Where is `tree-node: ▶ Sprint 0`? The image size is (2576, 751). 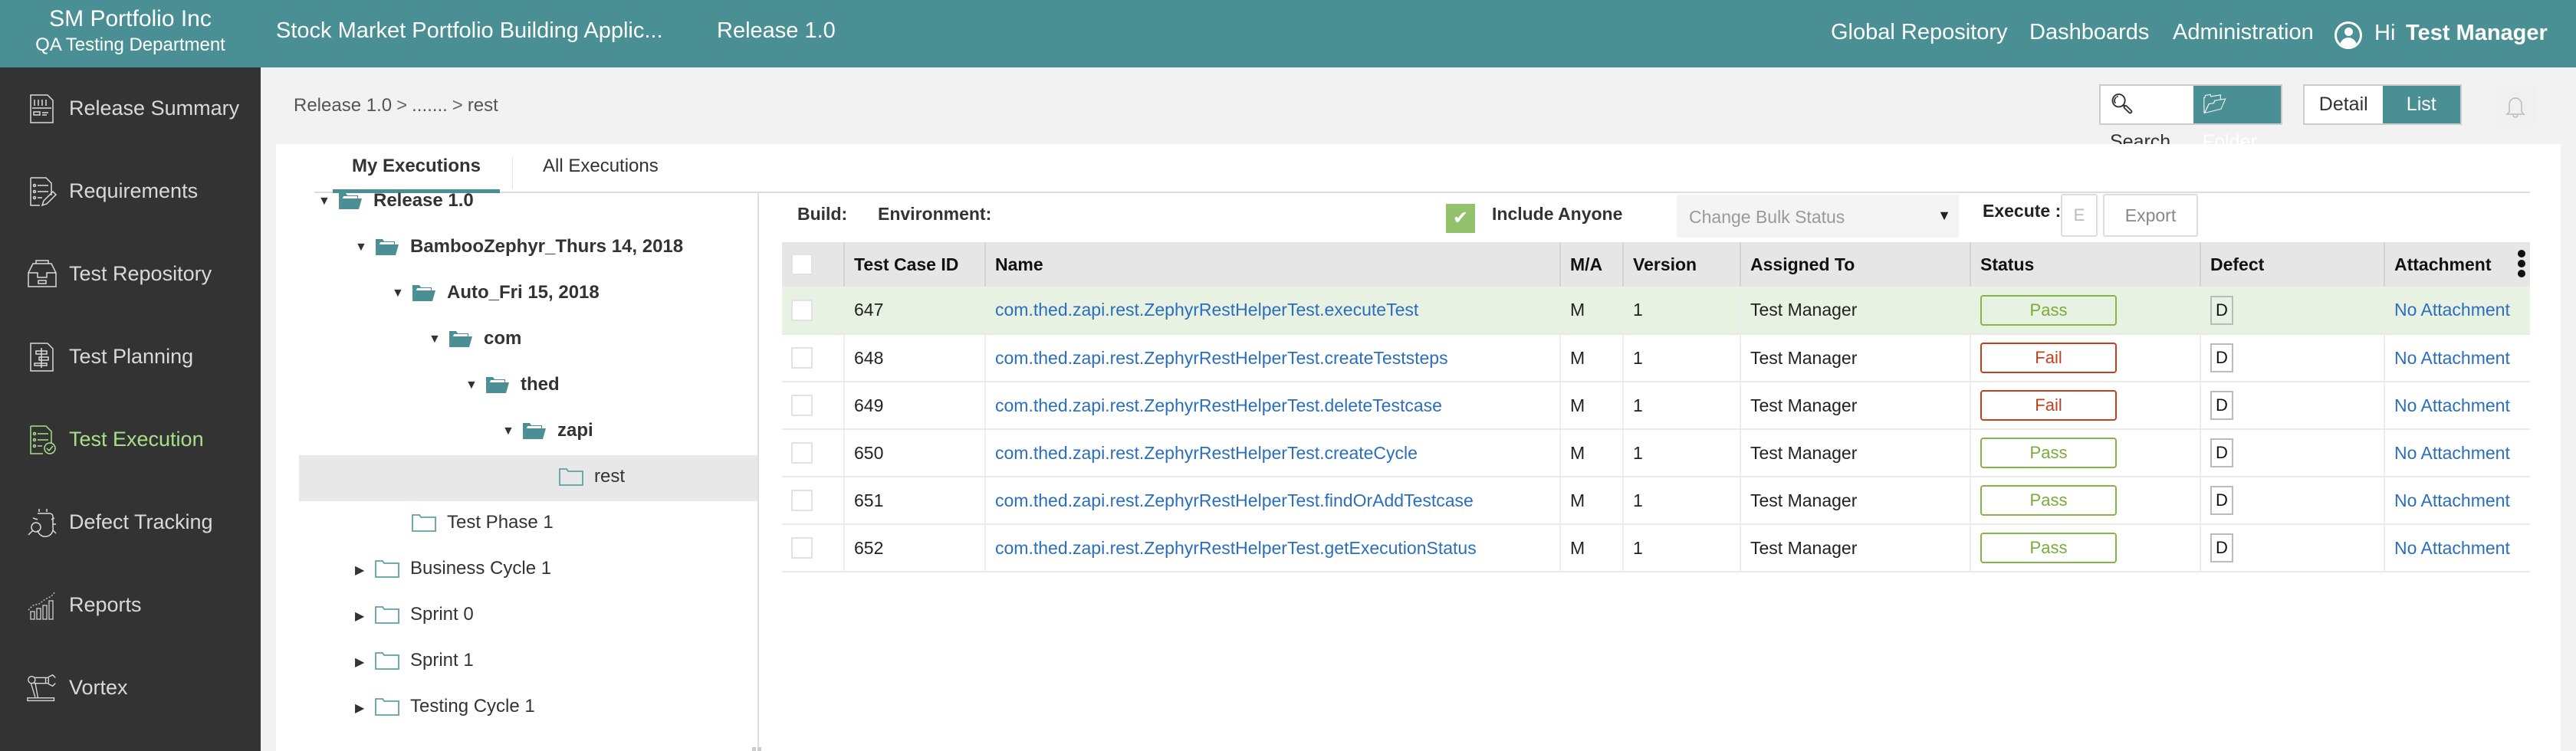
tree-node: ▶ Sprint 0 is located at coordinates (528, 616).